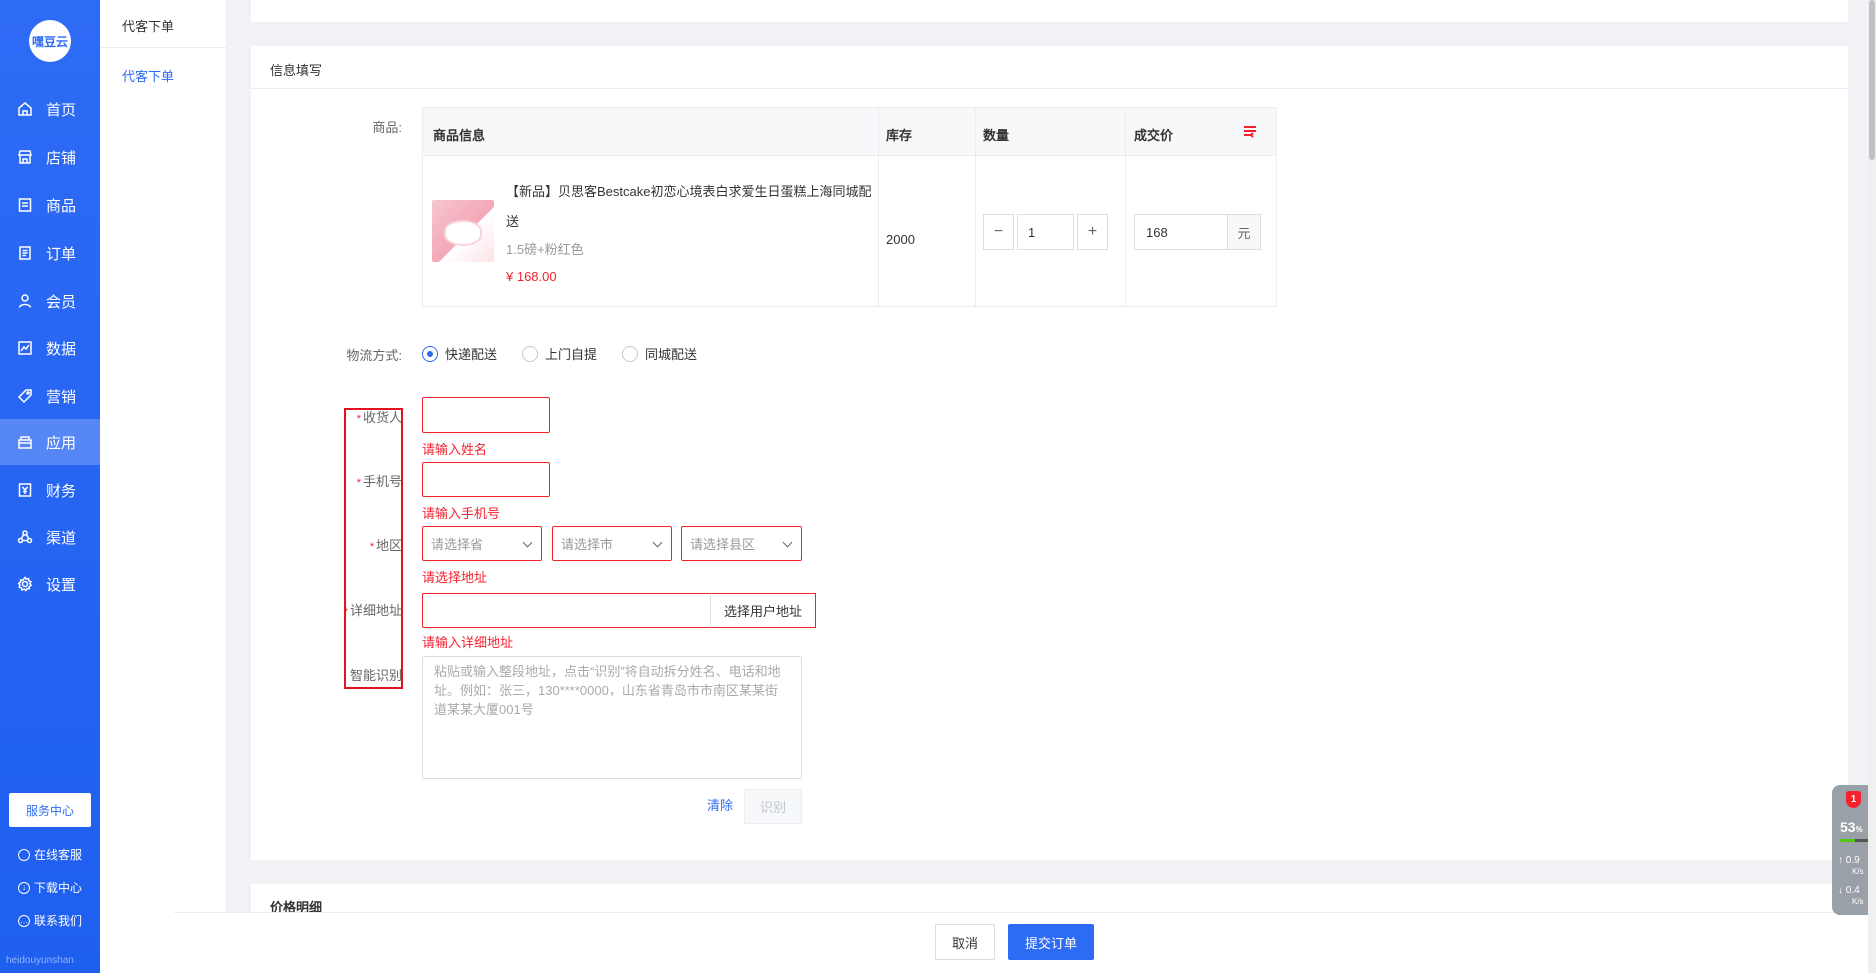 The height and width of the screenshot is (973, 1876). What do you see at coordinates (899, 135) in the screenshot?
I see `header-stock: 库存` at bounding box center [899, 135].